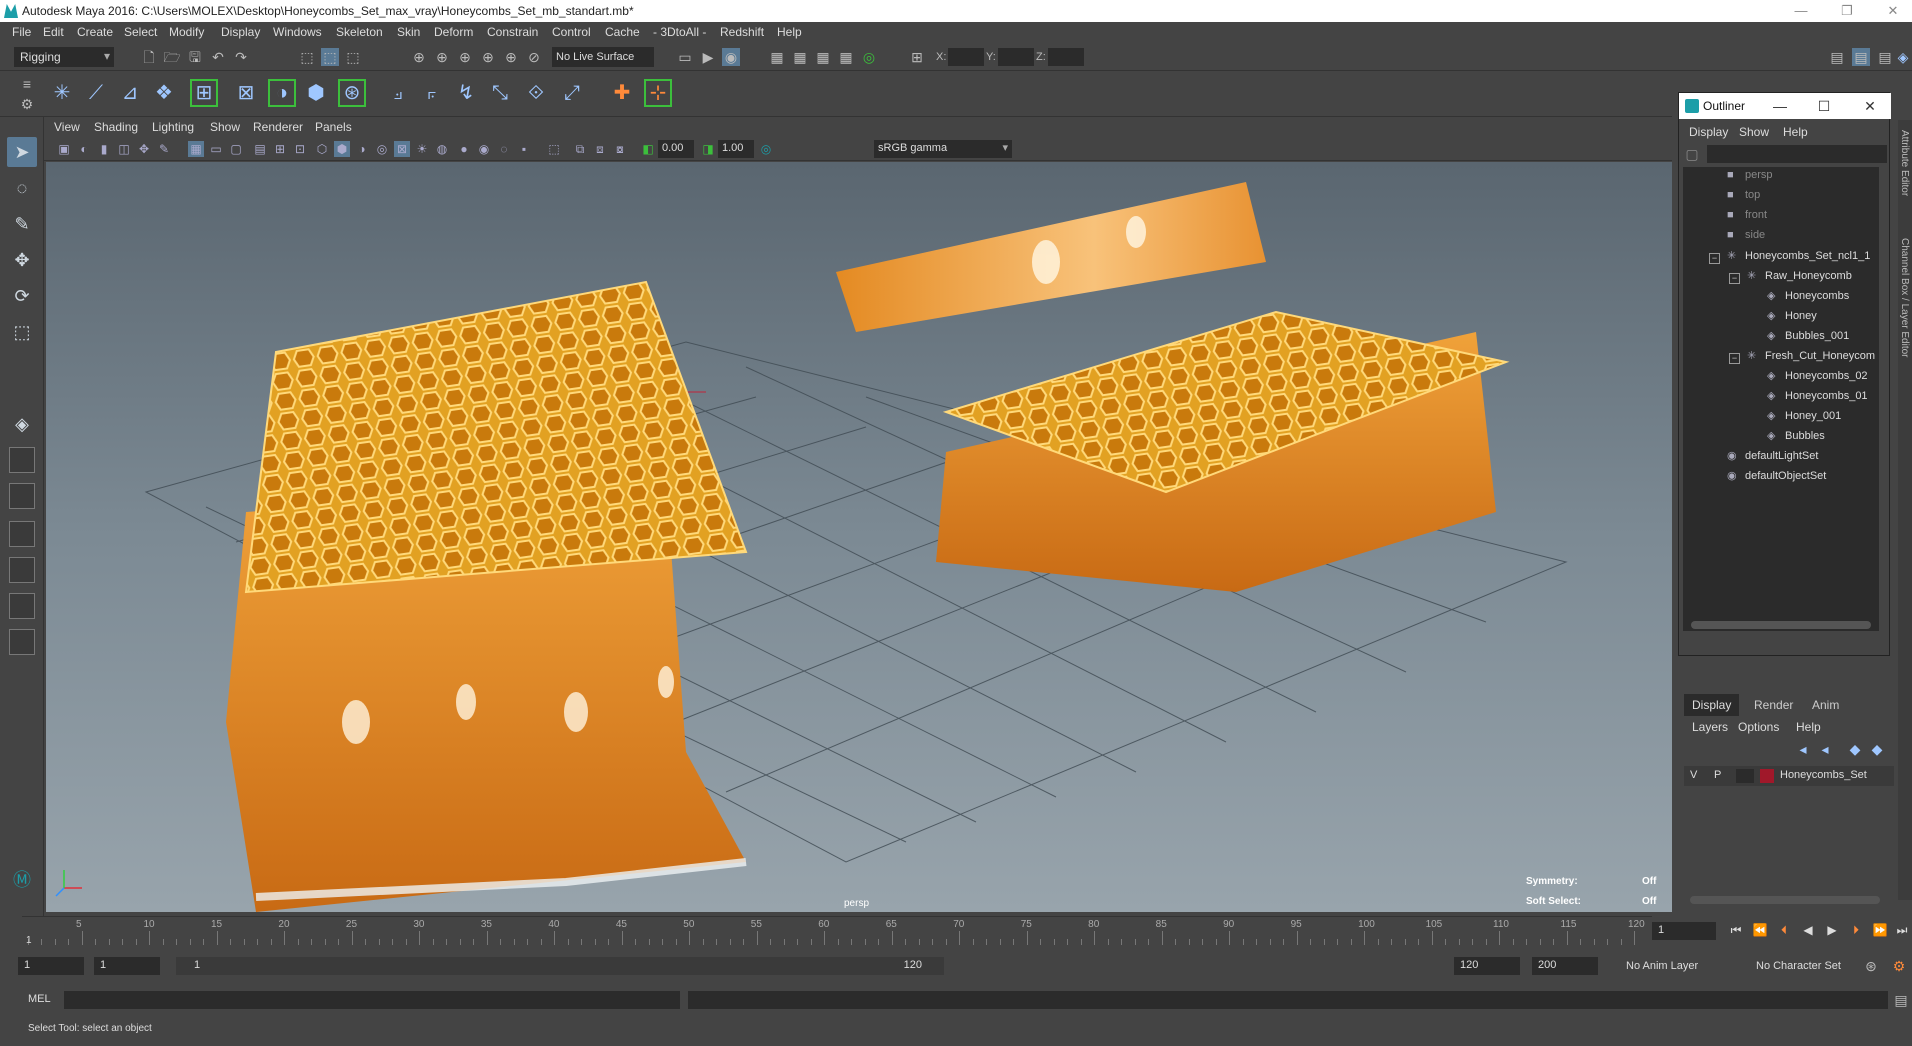  I want to click on shelf-settings-icon: ⚙, so click(27, 104).